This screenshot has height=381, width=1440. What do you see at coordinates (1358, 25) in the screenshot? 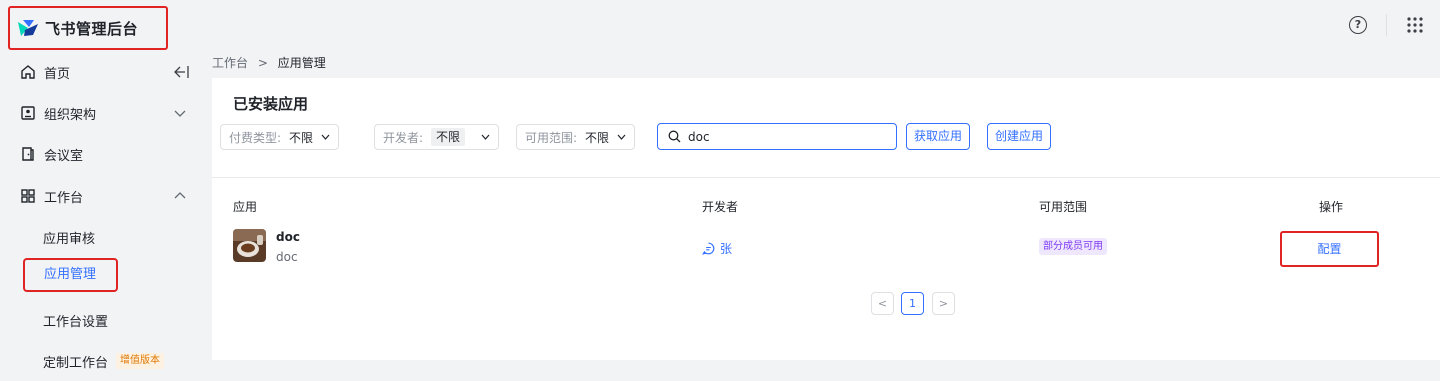
I see `help-icon: ?` at bounding box center [1358, 25].